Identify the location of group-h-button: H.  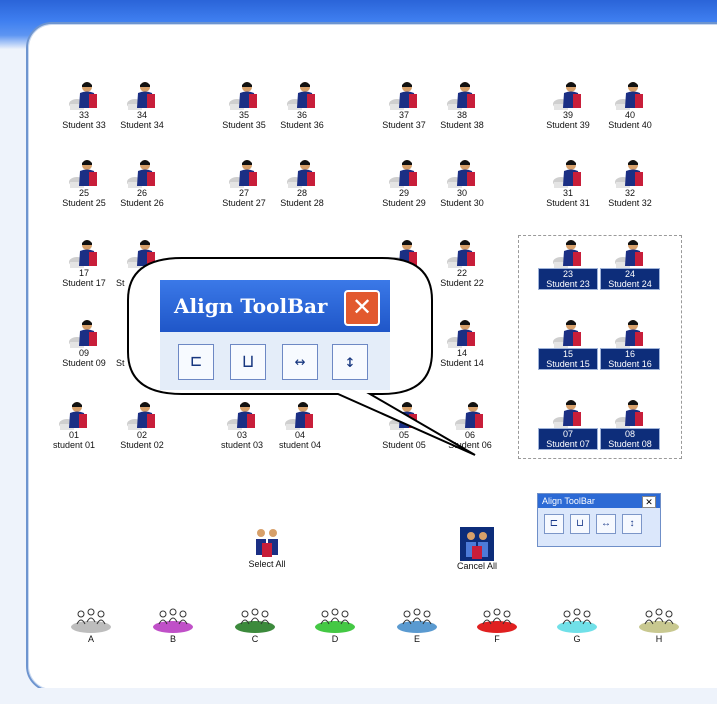
(659, 625).